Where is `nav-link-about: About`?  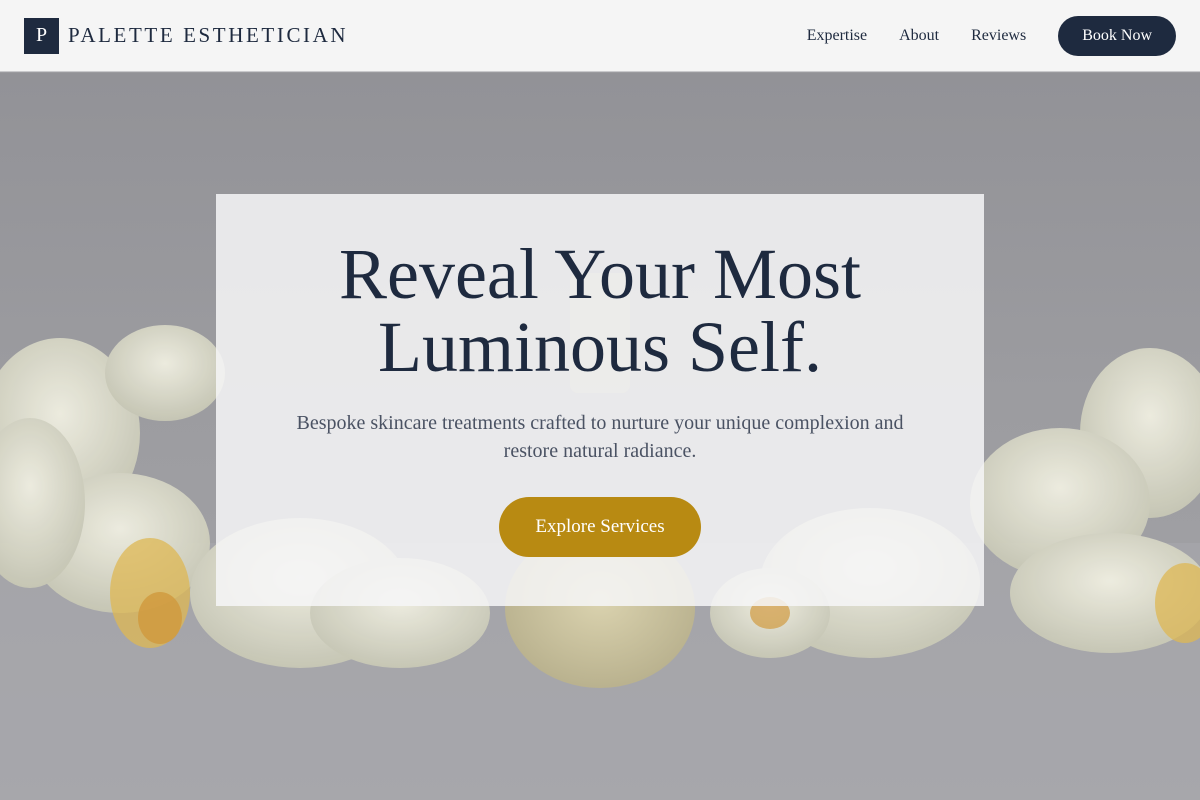 nav-link-about: About is located at coordinates (919, 36).